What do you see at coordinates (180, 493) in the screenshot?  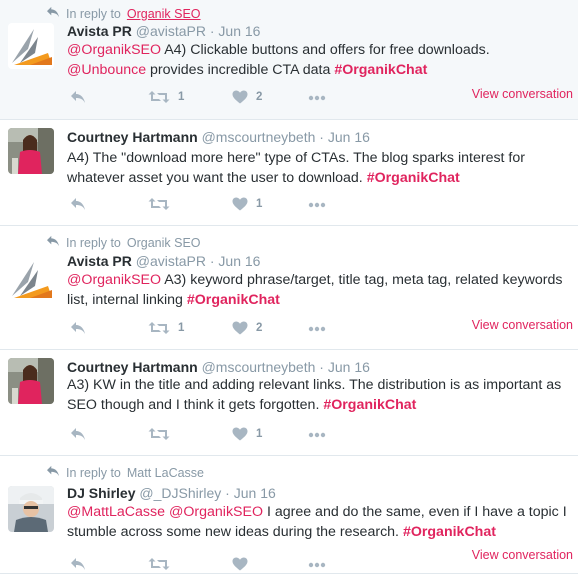 I see `author-handle: @_DJShirley` at bounding box center [180, 493].